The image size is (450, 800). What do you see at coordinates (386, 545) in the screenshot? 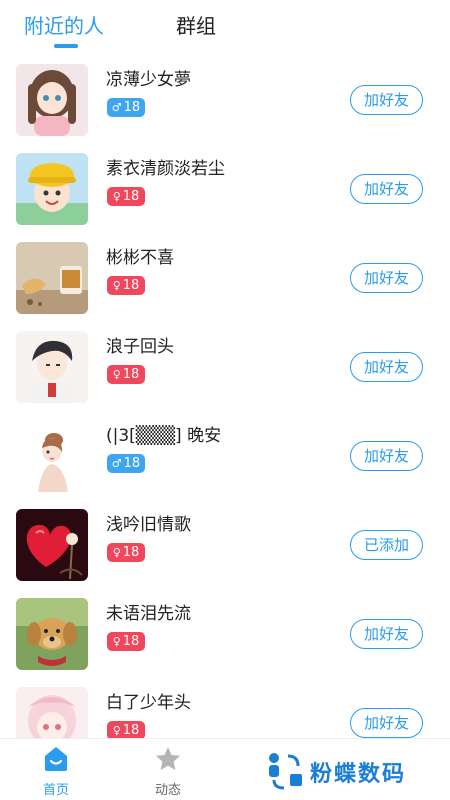
I see `added-friend-button: 已添加` at bounding box center [386, 545].